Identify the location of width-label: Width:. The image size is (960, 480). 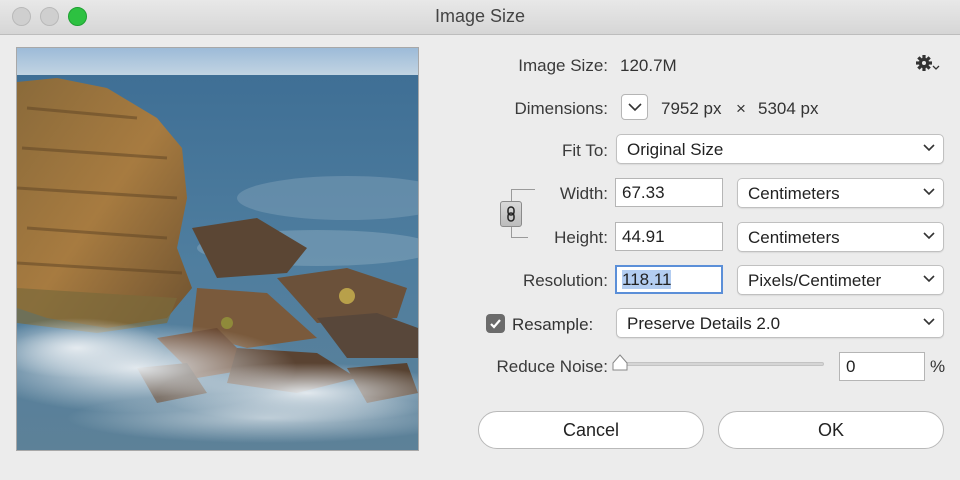
(583, 193).